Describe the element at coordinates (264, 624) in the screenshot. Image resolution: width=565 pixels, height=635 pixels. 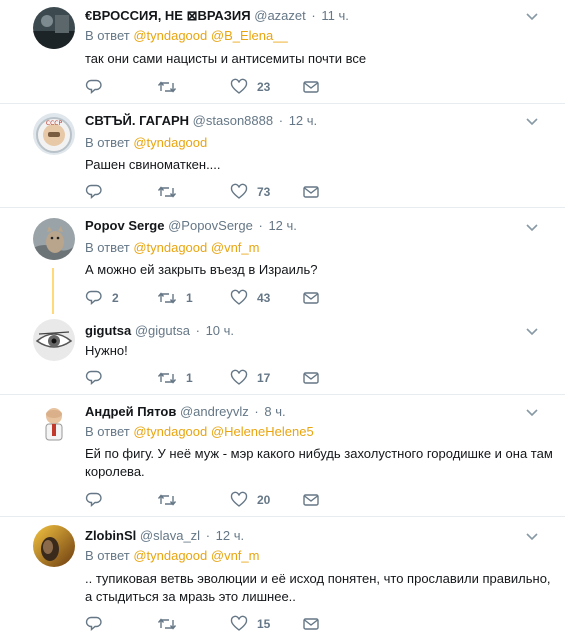
I see `like-count: 15` at that location.